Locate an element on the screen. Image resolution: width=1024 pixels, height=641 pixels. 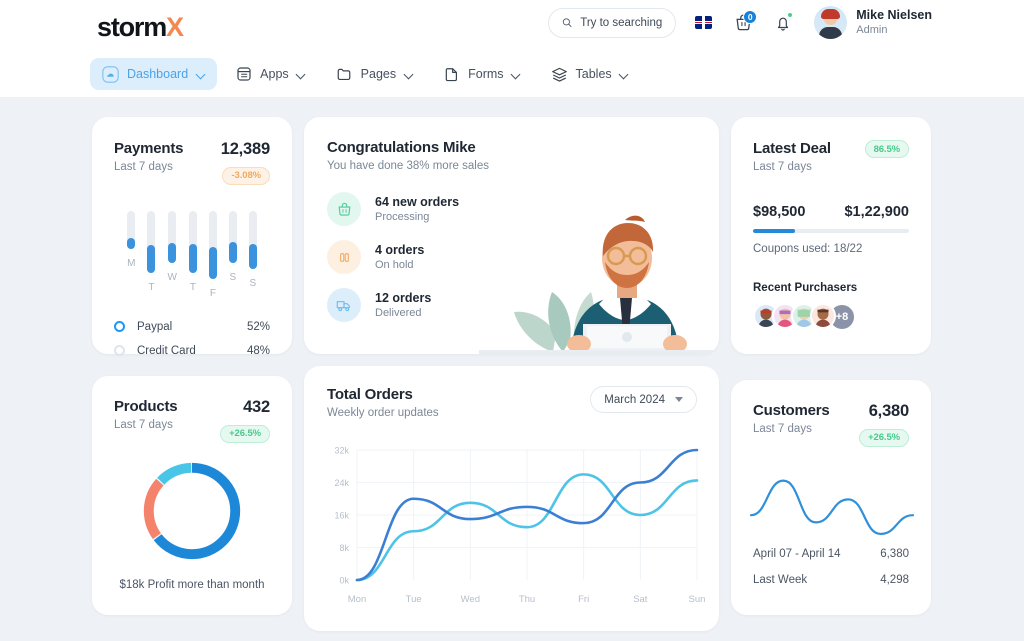
total-orders-line-chart: 0k 8k 16k 24k 32k Mon Tue Wed Thu Fri Sat Sun is located at coordinates (520, 526).